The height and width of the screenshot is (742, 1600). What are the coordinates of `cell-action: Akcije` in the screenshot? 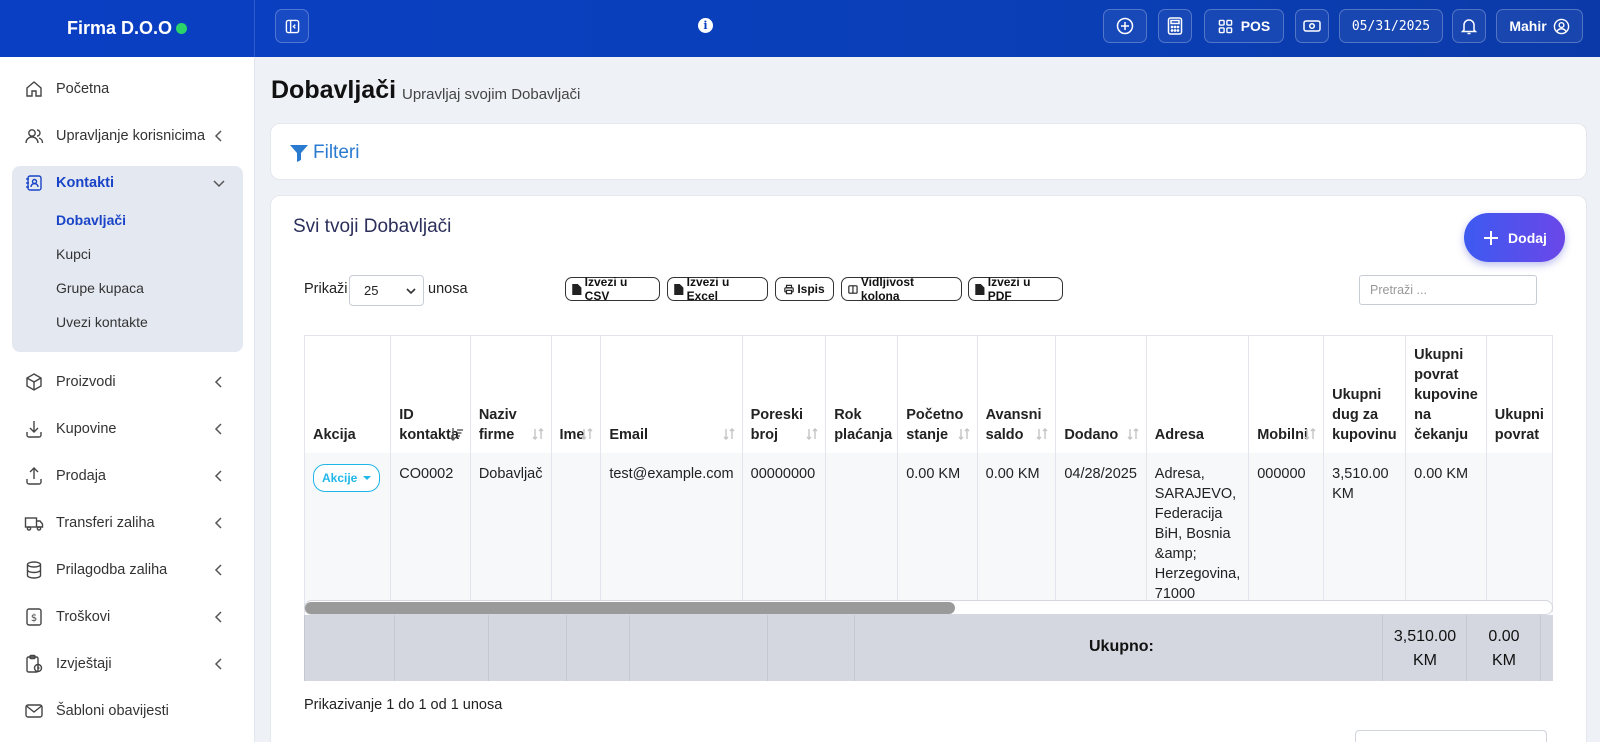 It's located at (348, 532).